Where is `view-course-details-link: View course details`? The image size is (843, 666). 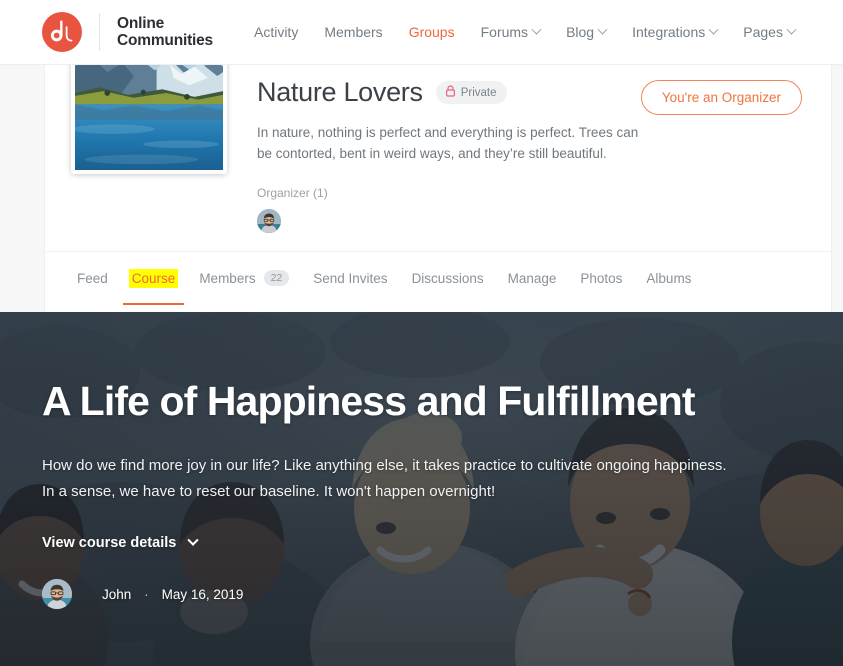 view-course-details-link: View course details is located at coordinates (120, 543).